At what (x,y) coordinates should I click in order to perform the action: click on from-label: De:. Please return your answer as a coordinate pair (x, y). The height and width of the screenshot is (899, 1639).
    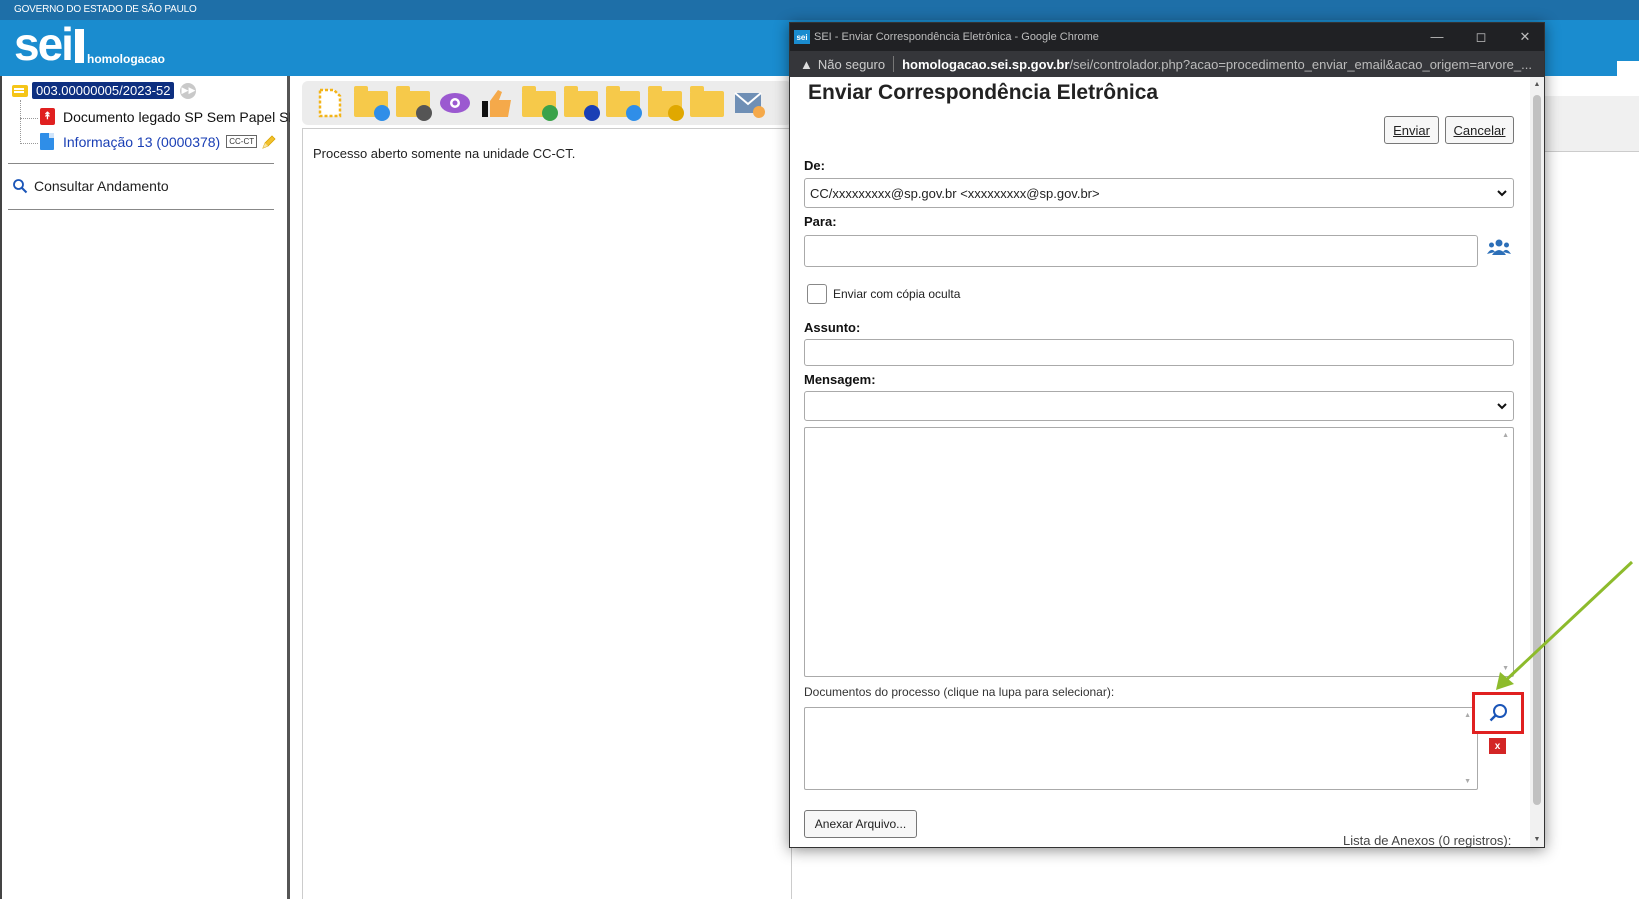
    Looking at the image, I should click on (814, 165).